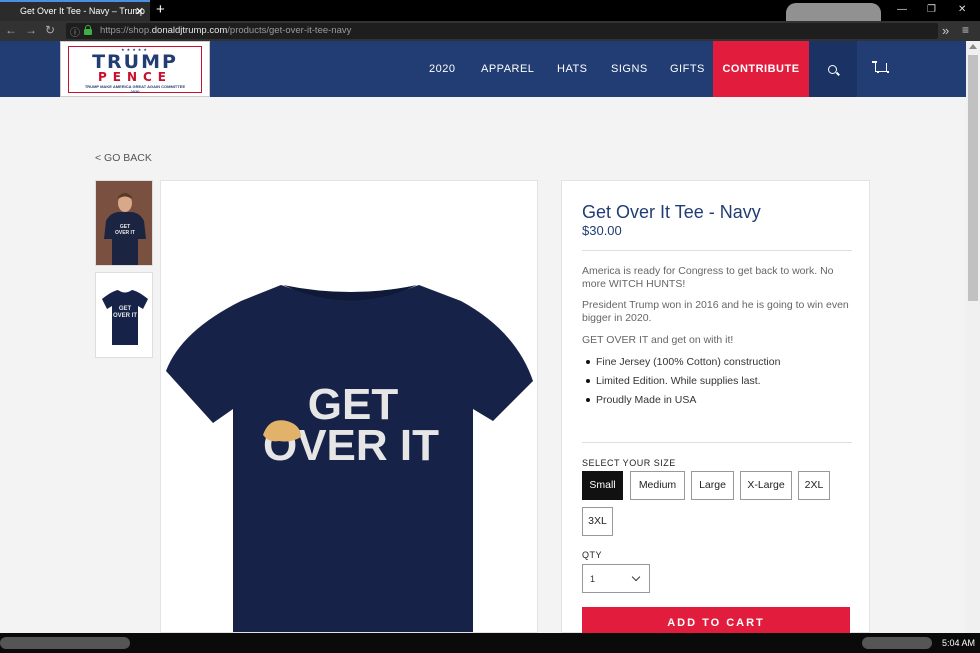 The height and width of the screenshot is (653, 980). I want to click on size-large-button: Large, so click(712, 485).